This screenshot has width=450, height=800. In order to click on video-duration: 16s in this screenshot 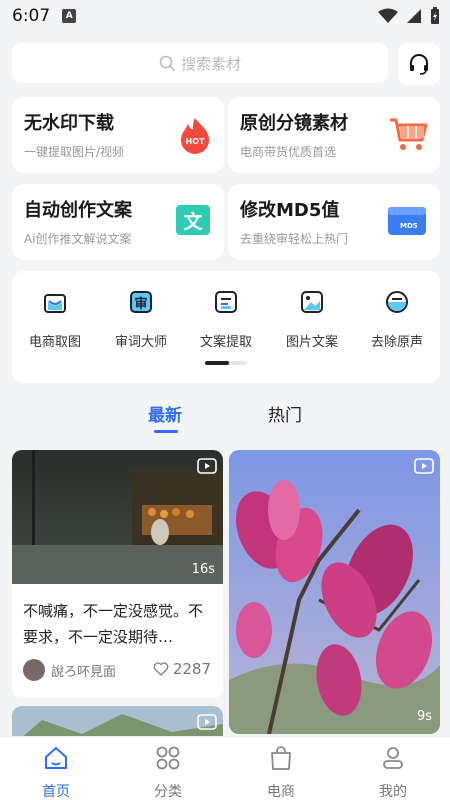, I will do `click(203, 569)`.